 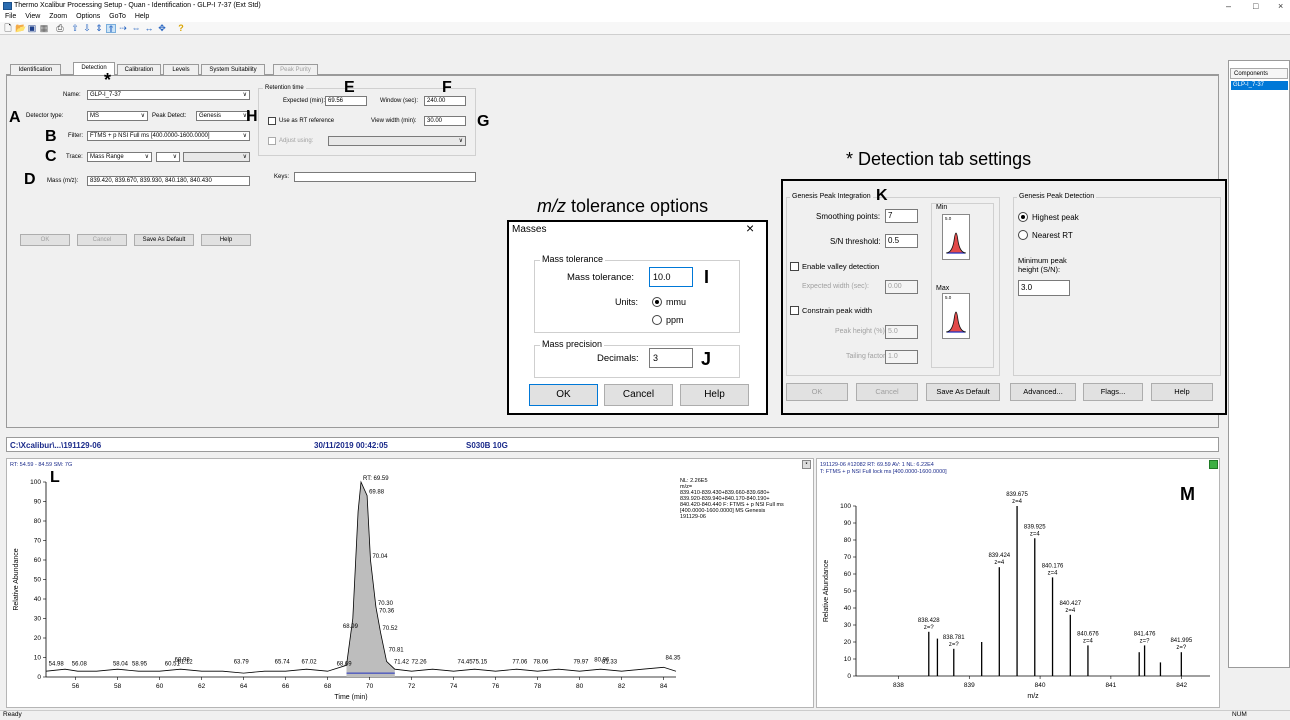 I want to click on menu-zoom: Zoom, so click(x=58, y=16).